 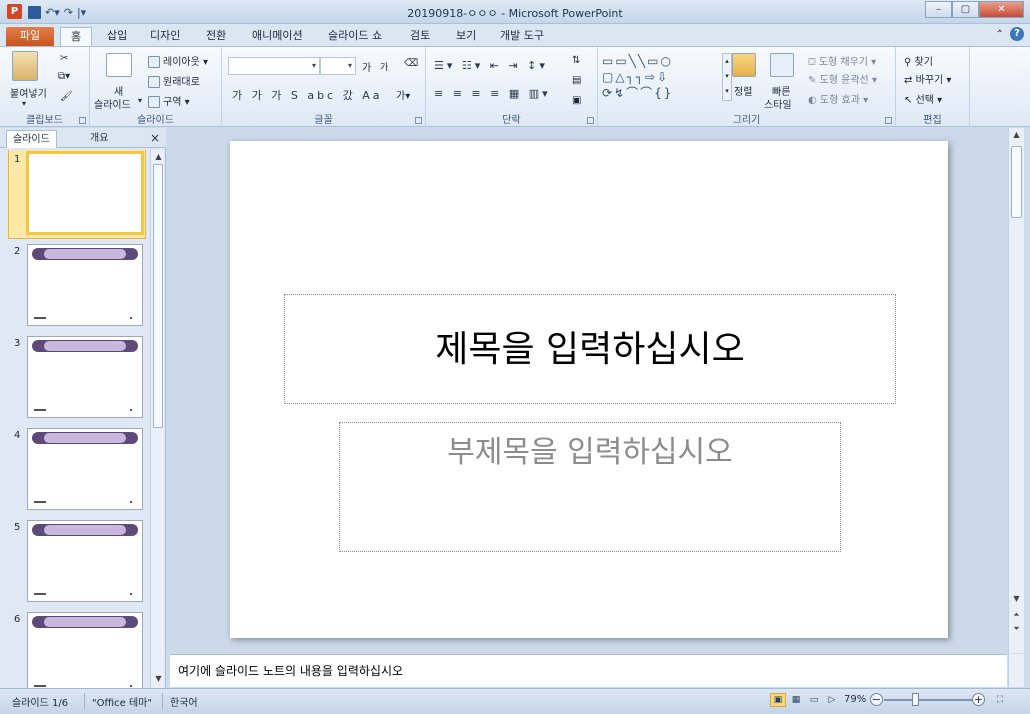 I want to click on slide-thumbnail-row: 5, so click(x=75, y=563).